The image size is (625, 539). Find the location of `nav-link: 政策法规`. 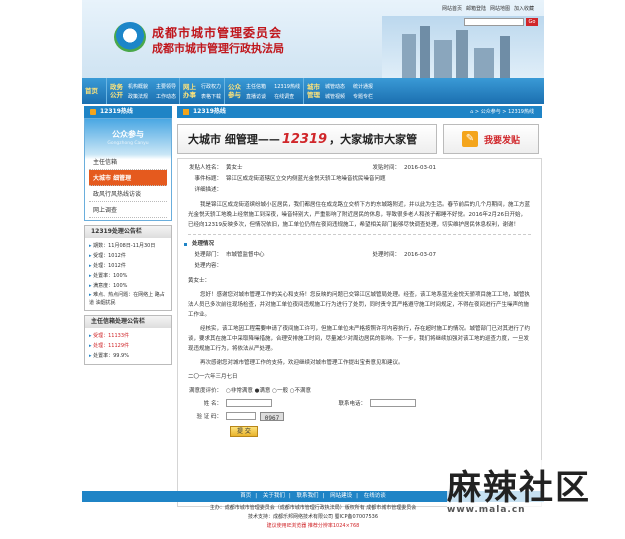

nav-link: 政策法规 is located at coordinates (138, 96).